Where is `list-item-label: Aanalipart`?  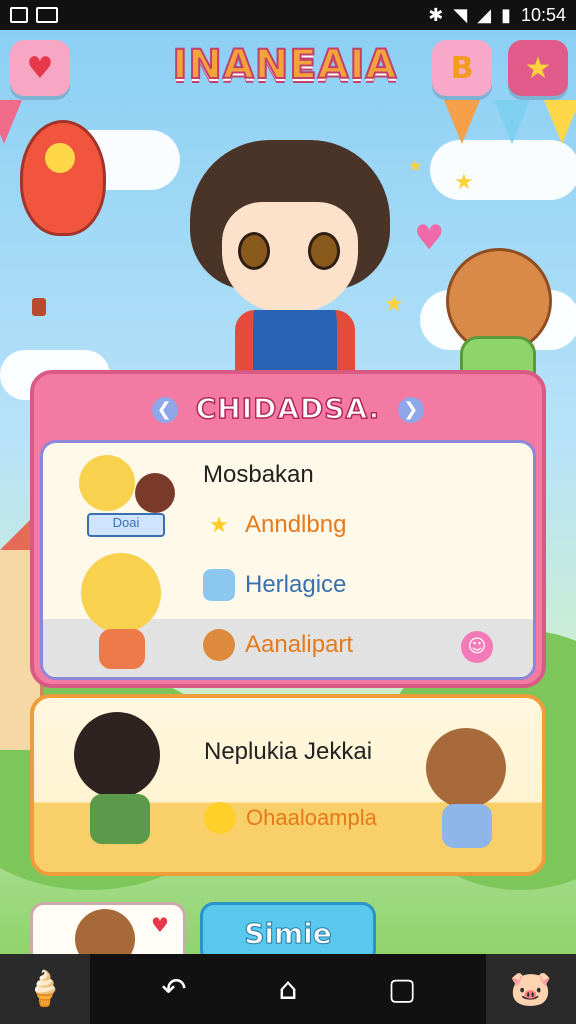 list-item-label: Aanalipart is located at coordinates (299, 644).